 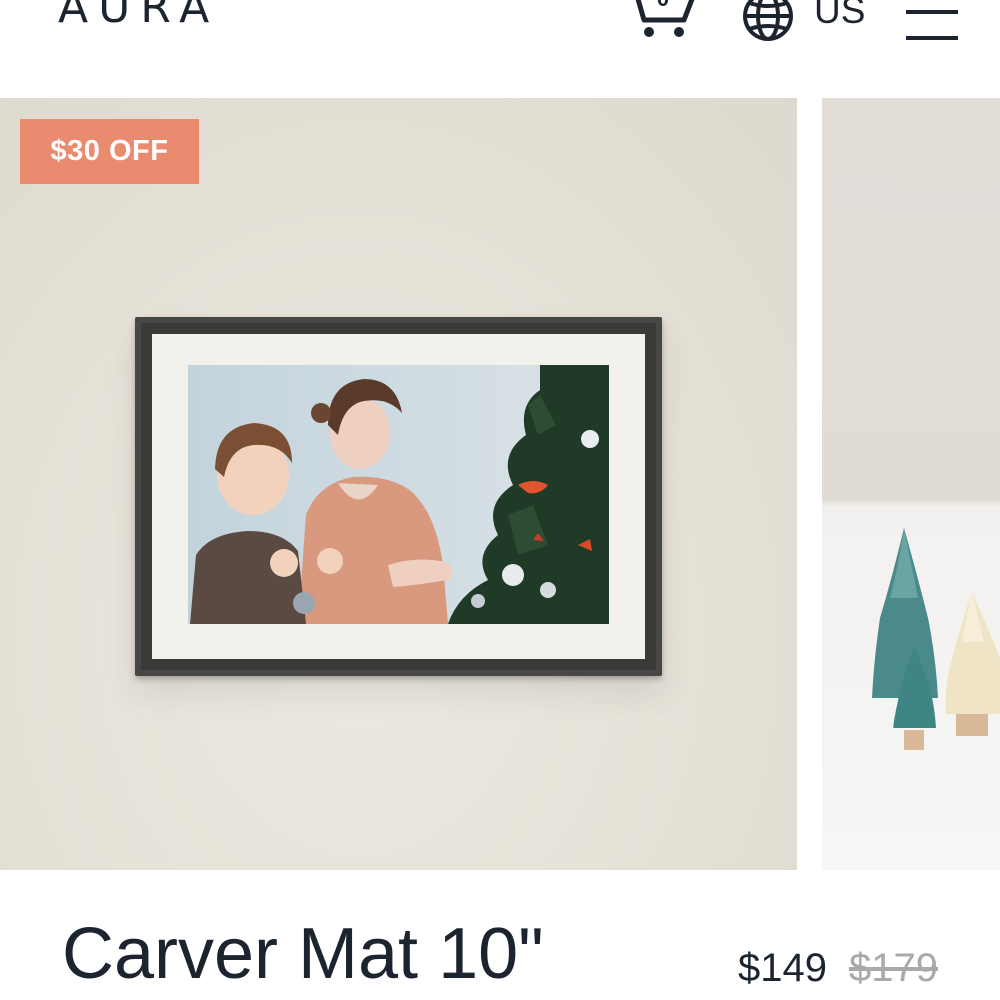 I want to click on frame-photo-image, so click(x=398, y=494).